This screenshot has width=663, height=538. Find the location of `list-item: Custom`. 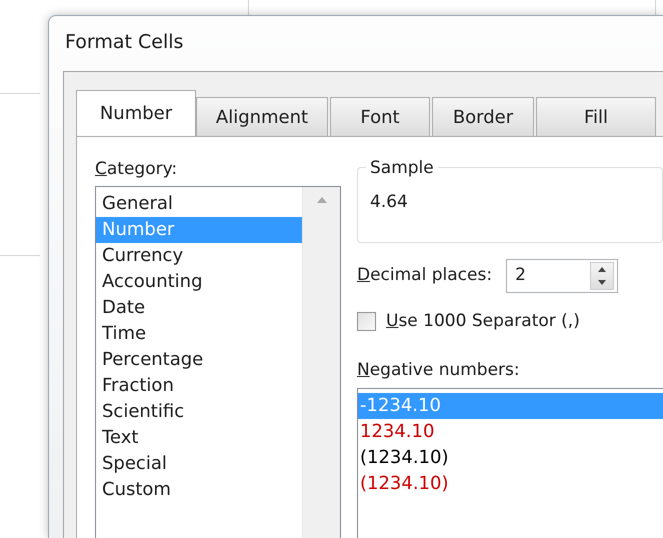

list-item: Custom is located at coordinates (199, 490).